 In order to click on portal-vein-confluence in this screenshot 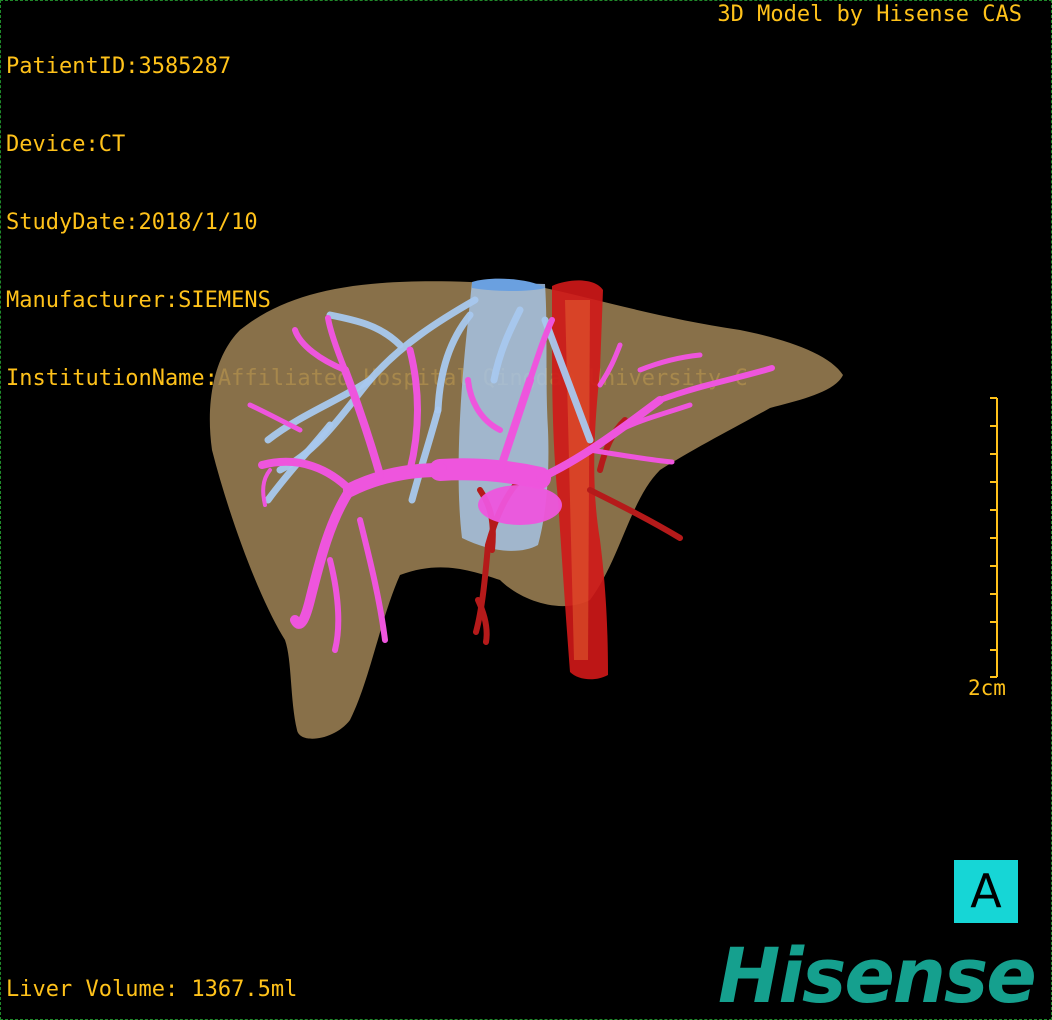, I will do `click(520, 505)`.